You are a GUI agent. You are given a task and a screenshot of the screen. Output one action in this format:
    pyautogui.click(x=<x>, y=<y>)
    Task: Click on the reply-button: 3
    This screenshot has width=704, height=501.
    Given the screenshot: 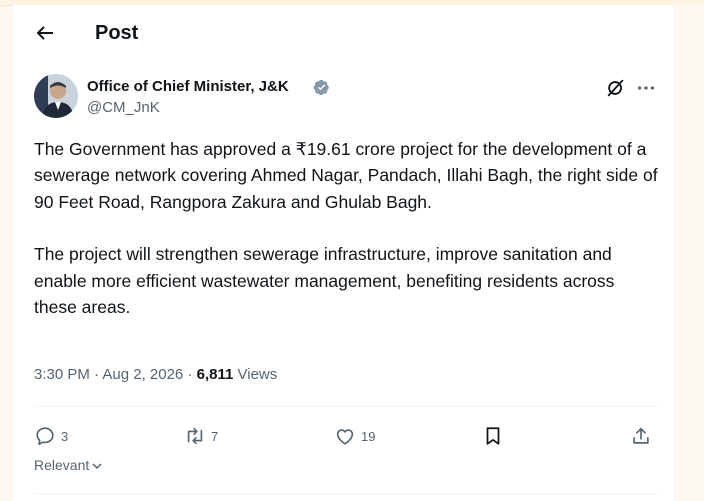 What is the action you would take?
    pyautogui.click(x=51, y=436)
    